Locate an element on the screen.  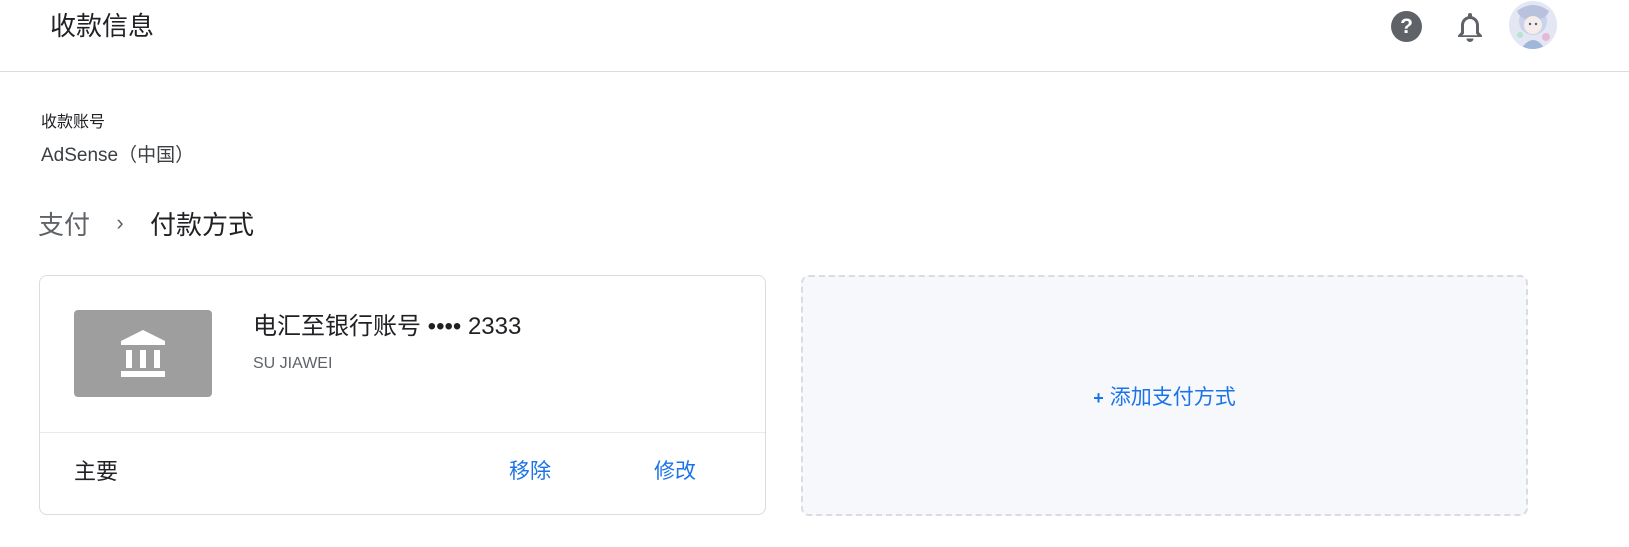
chevron-right-icon: › is located at coordinates (120, 222).